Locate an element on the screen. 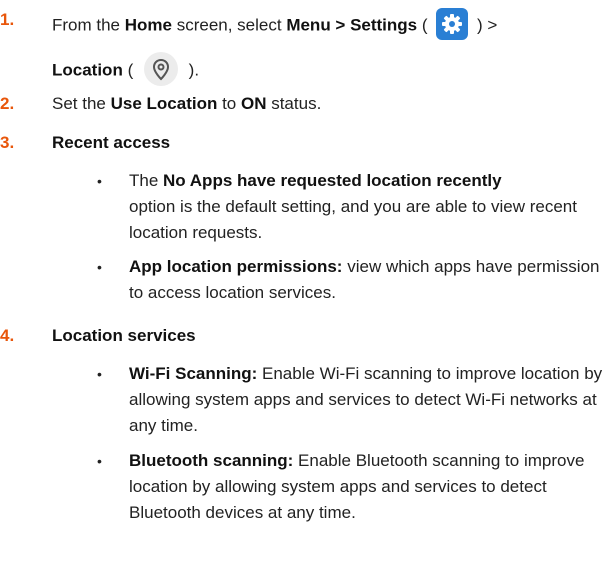  menu-settings-term: Menu > Settings is located at coordinates (352, 25).